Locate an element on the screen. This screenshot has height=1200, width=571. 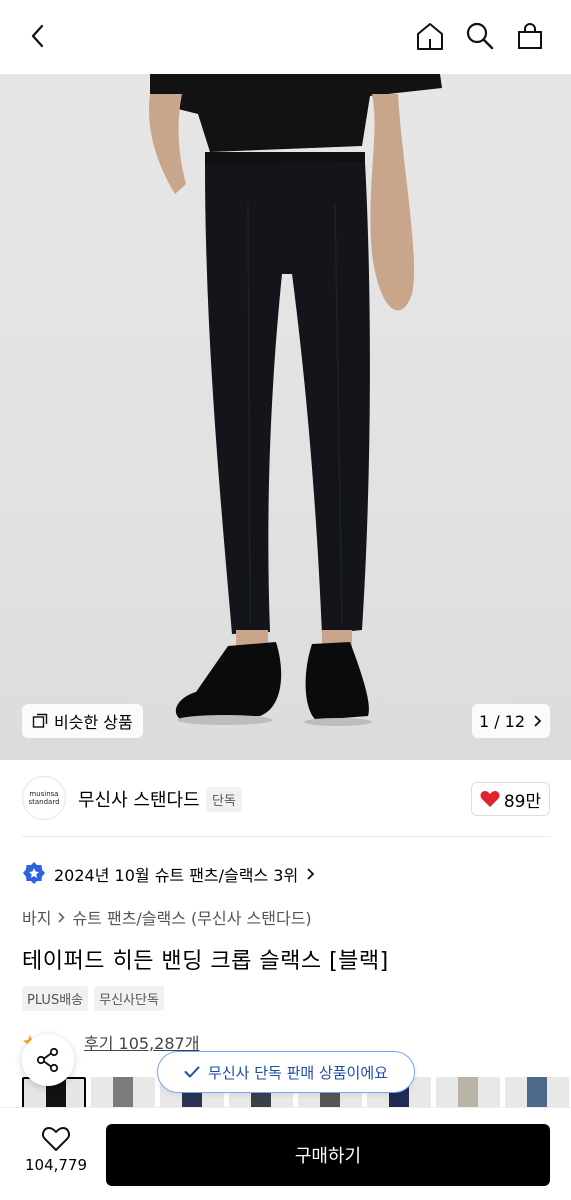
tag-exclusive: 무신사단독 is located at coordinates (129, 998).